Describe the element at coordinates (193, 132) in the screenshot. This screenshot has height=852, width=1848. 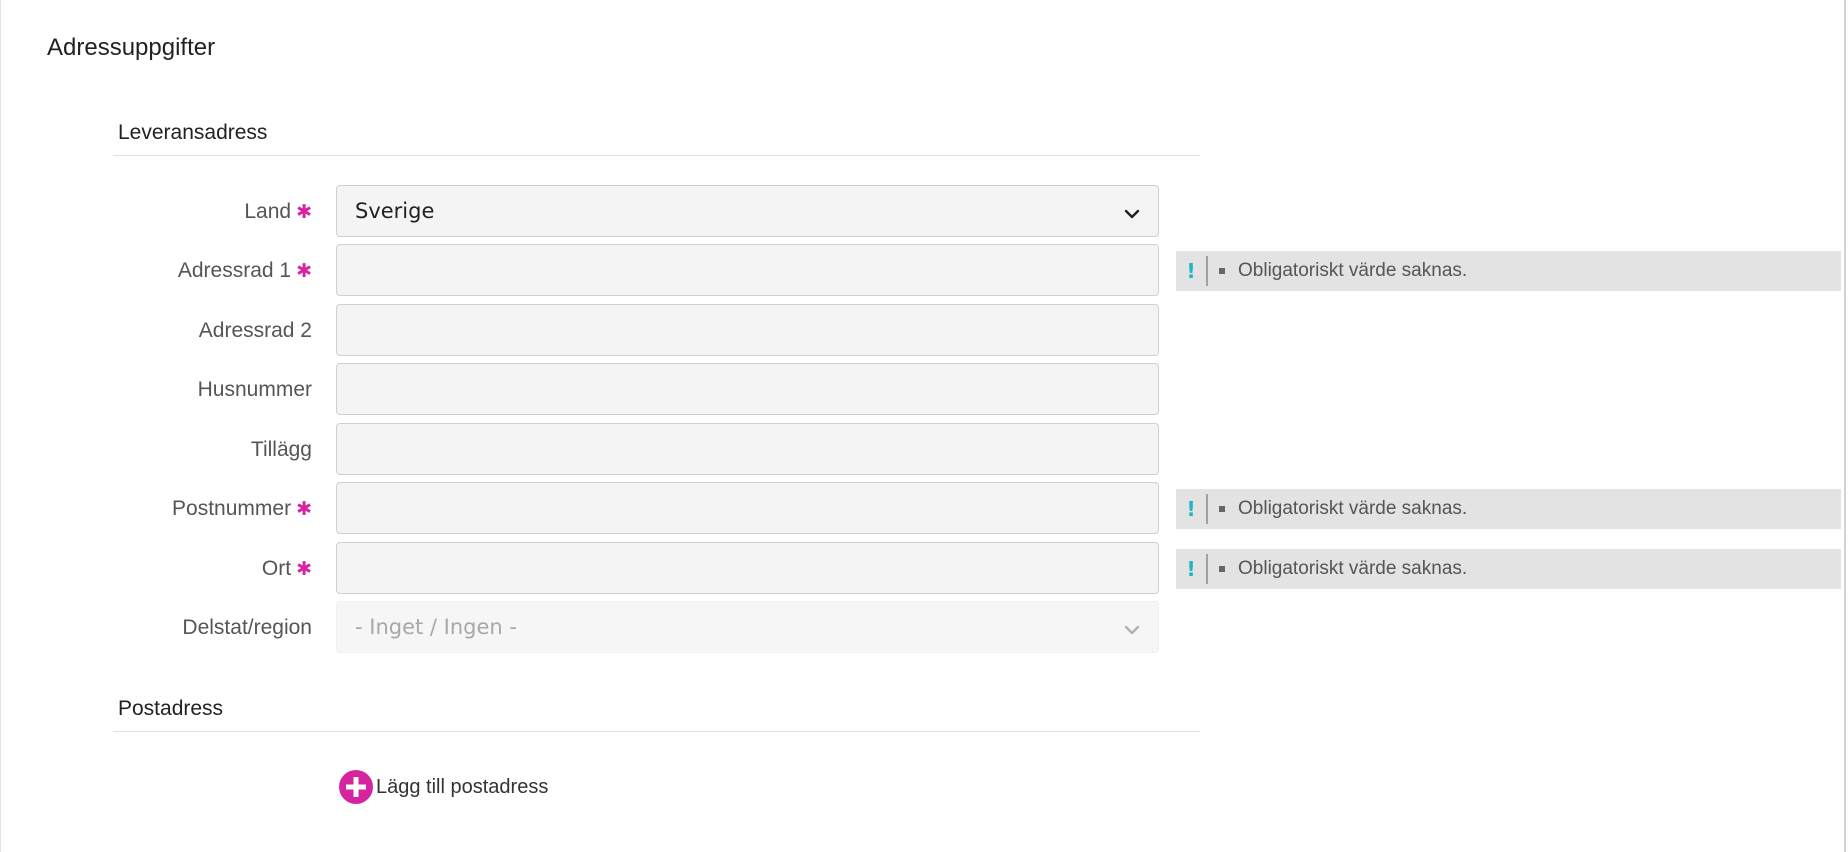
I see `delivery-section-title: Leveransadress` at that location.